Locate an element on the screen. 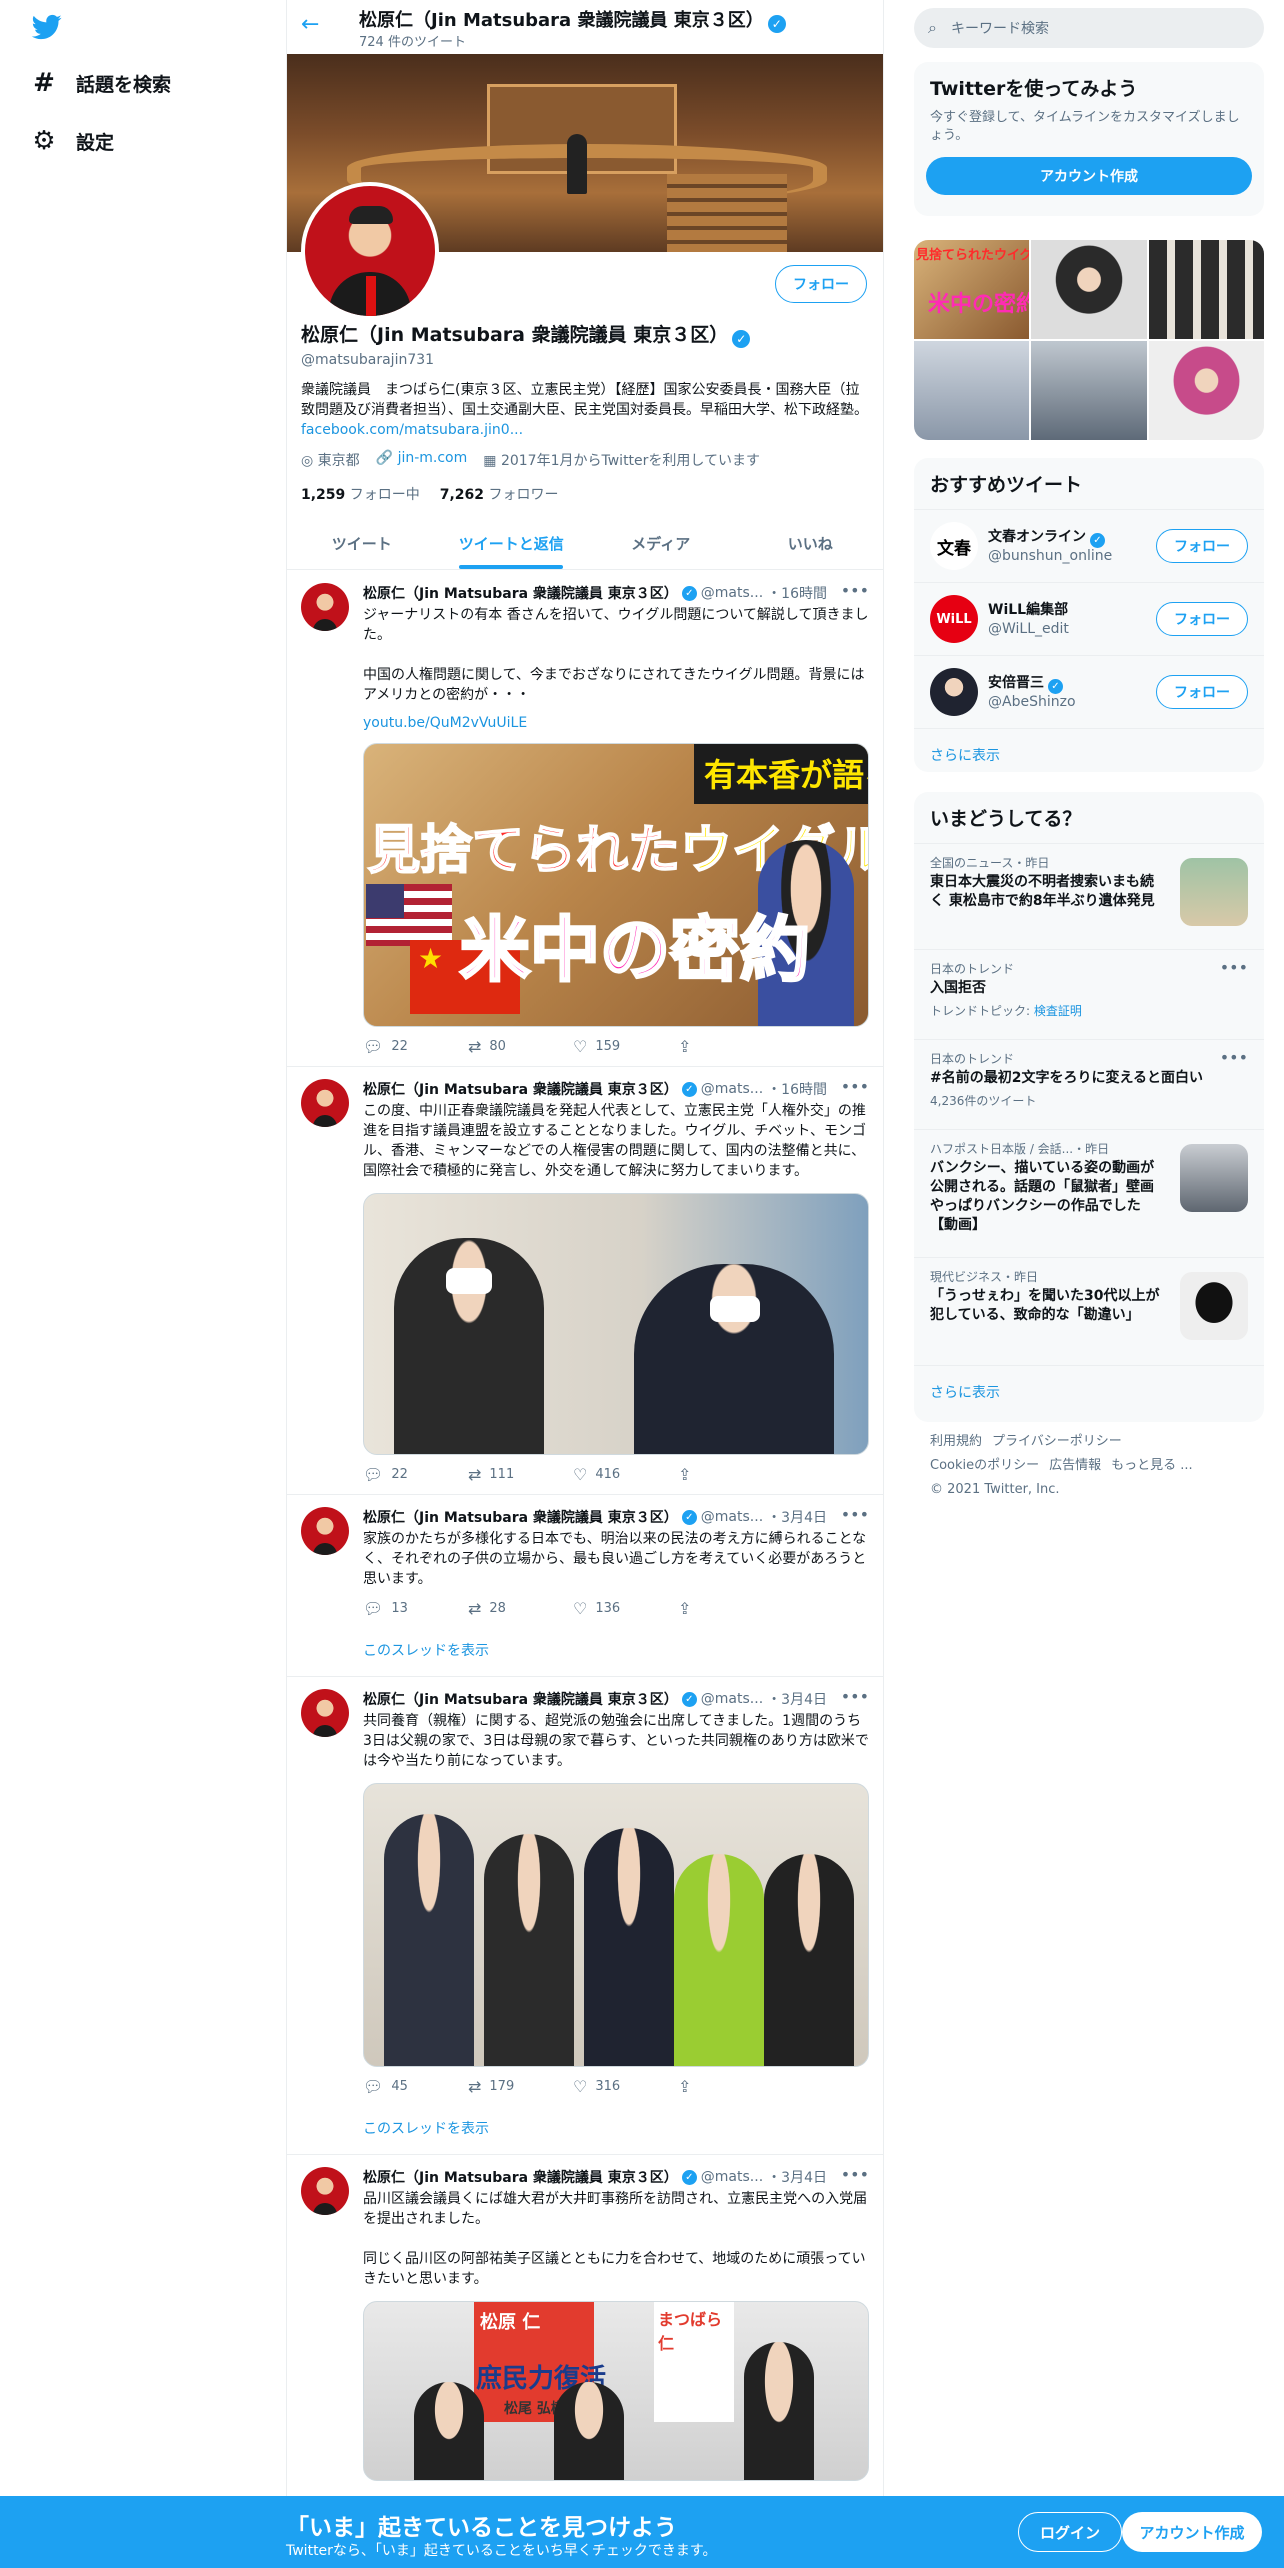 The height and width of the screenshot is (2568, 1284). profile-name: 松原仁（Jin Matsubara 衆議院議員 東京３区） ✓ is located at coordinates (586, 334).